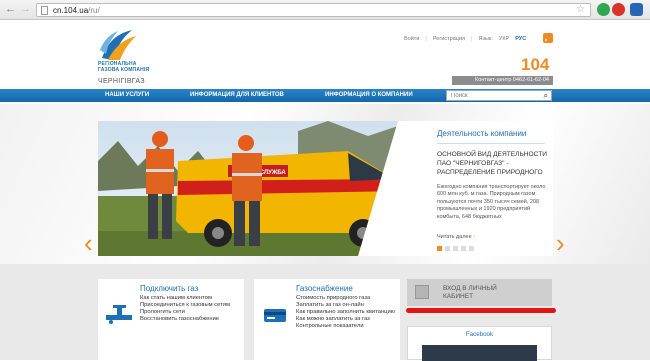 The width and height of the screenshot is (650, 361). What do you see at coordinates (470, 292) in the screenshot?
I see `login-label: ВХОД В ЛИЧНЫЙ КАБИНЕТ` at bounding box center [470, 292].